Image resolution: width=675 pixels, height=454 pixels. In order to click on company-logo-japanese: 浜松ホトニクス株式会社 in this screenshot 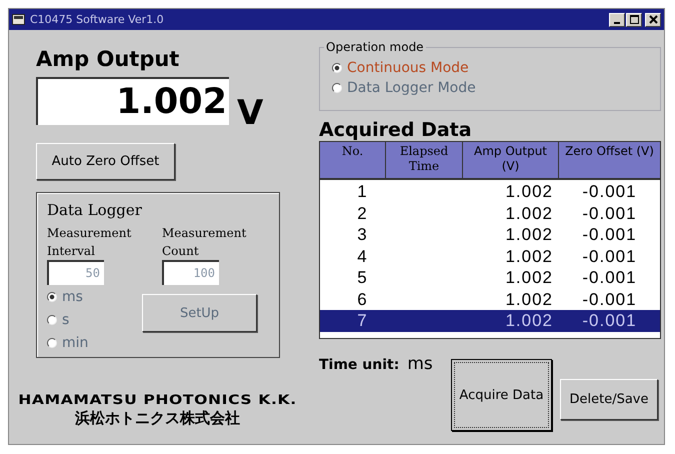, I will do `click(157, 418)`.